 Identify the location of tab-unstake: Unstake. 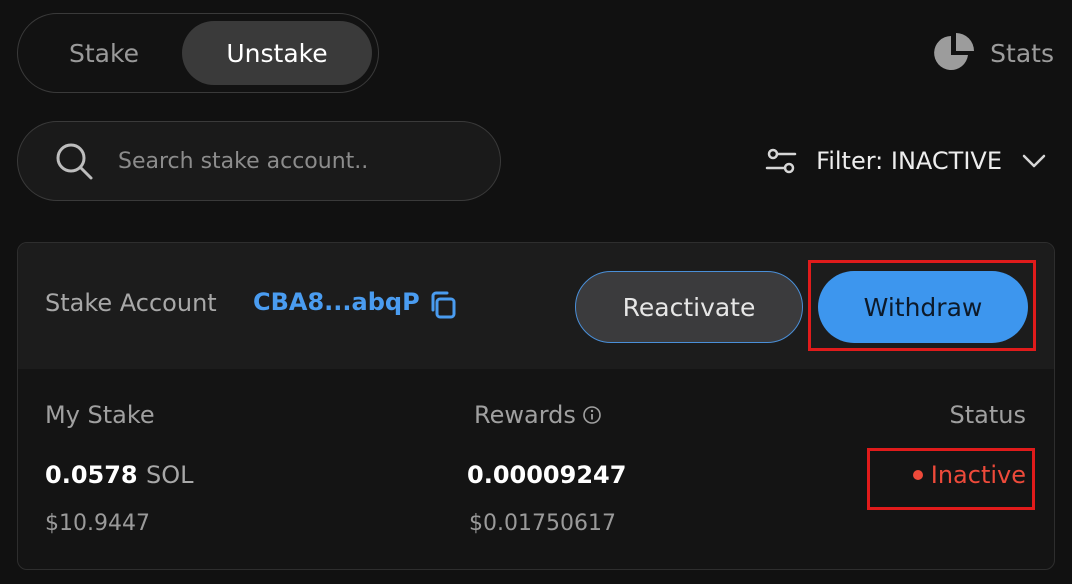
(277, 53).